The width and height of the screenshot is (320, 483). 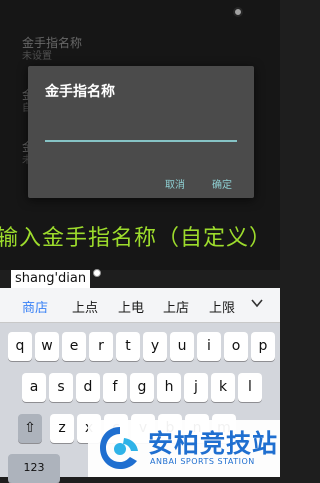 What do you see at coordinates (182, 346) in the screenshot?
I see `key-u: u` at bounding box center [182, 346].